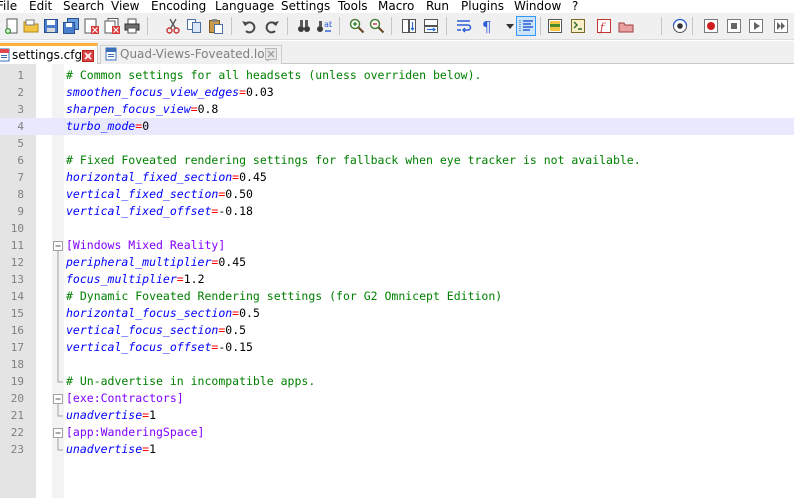  Describe the element at coordinates (397, 26) in the screenshot. I see `toolbar: ab ¶ f` at that location.